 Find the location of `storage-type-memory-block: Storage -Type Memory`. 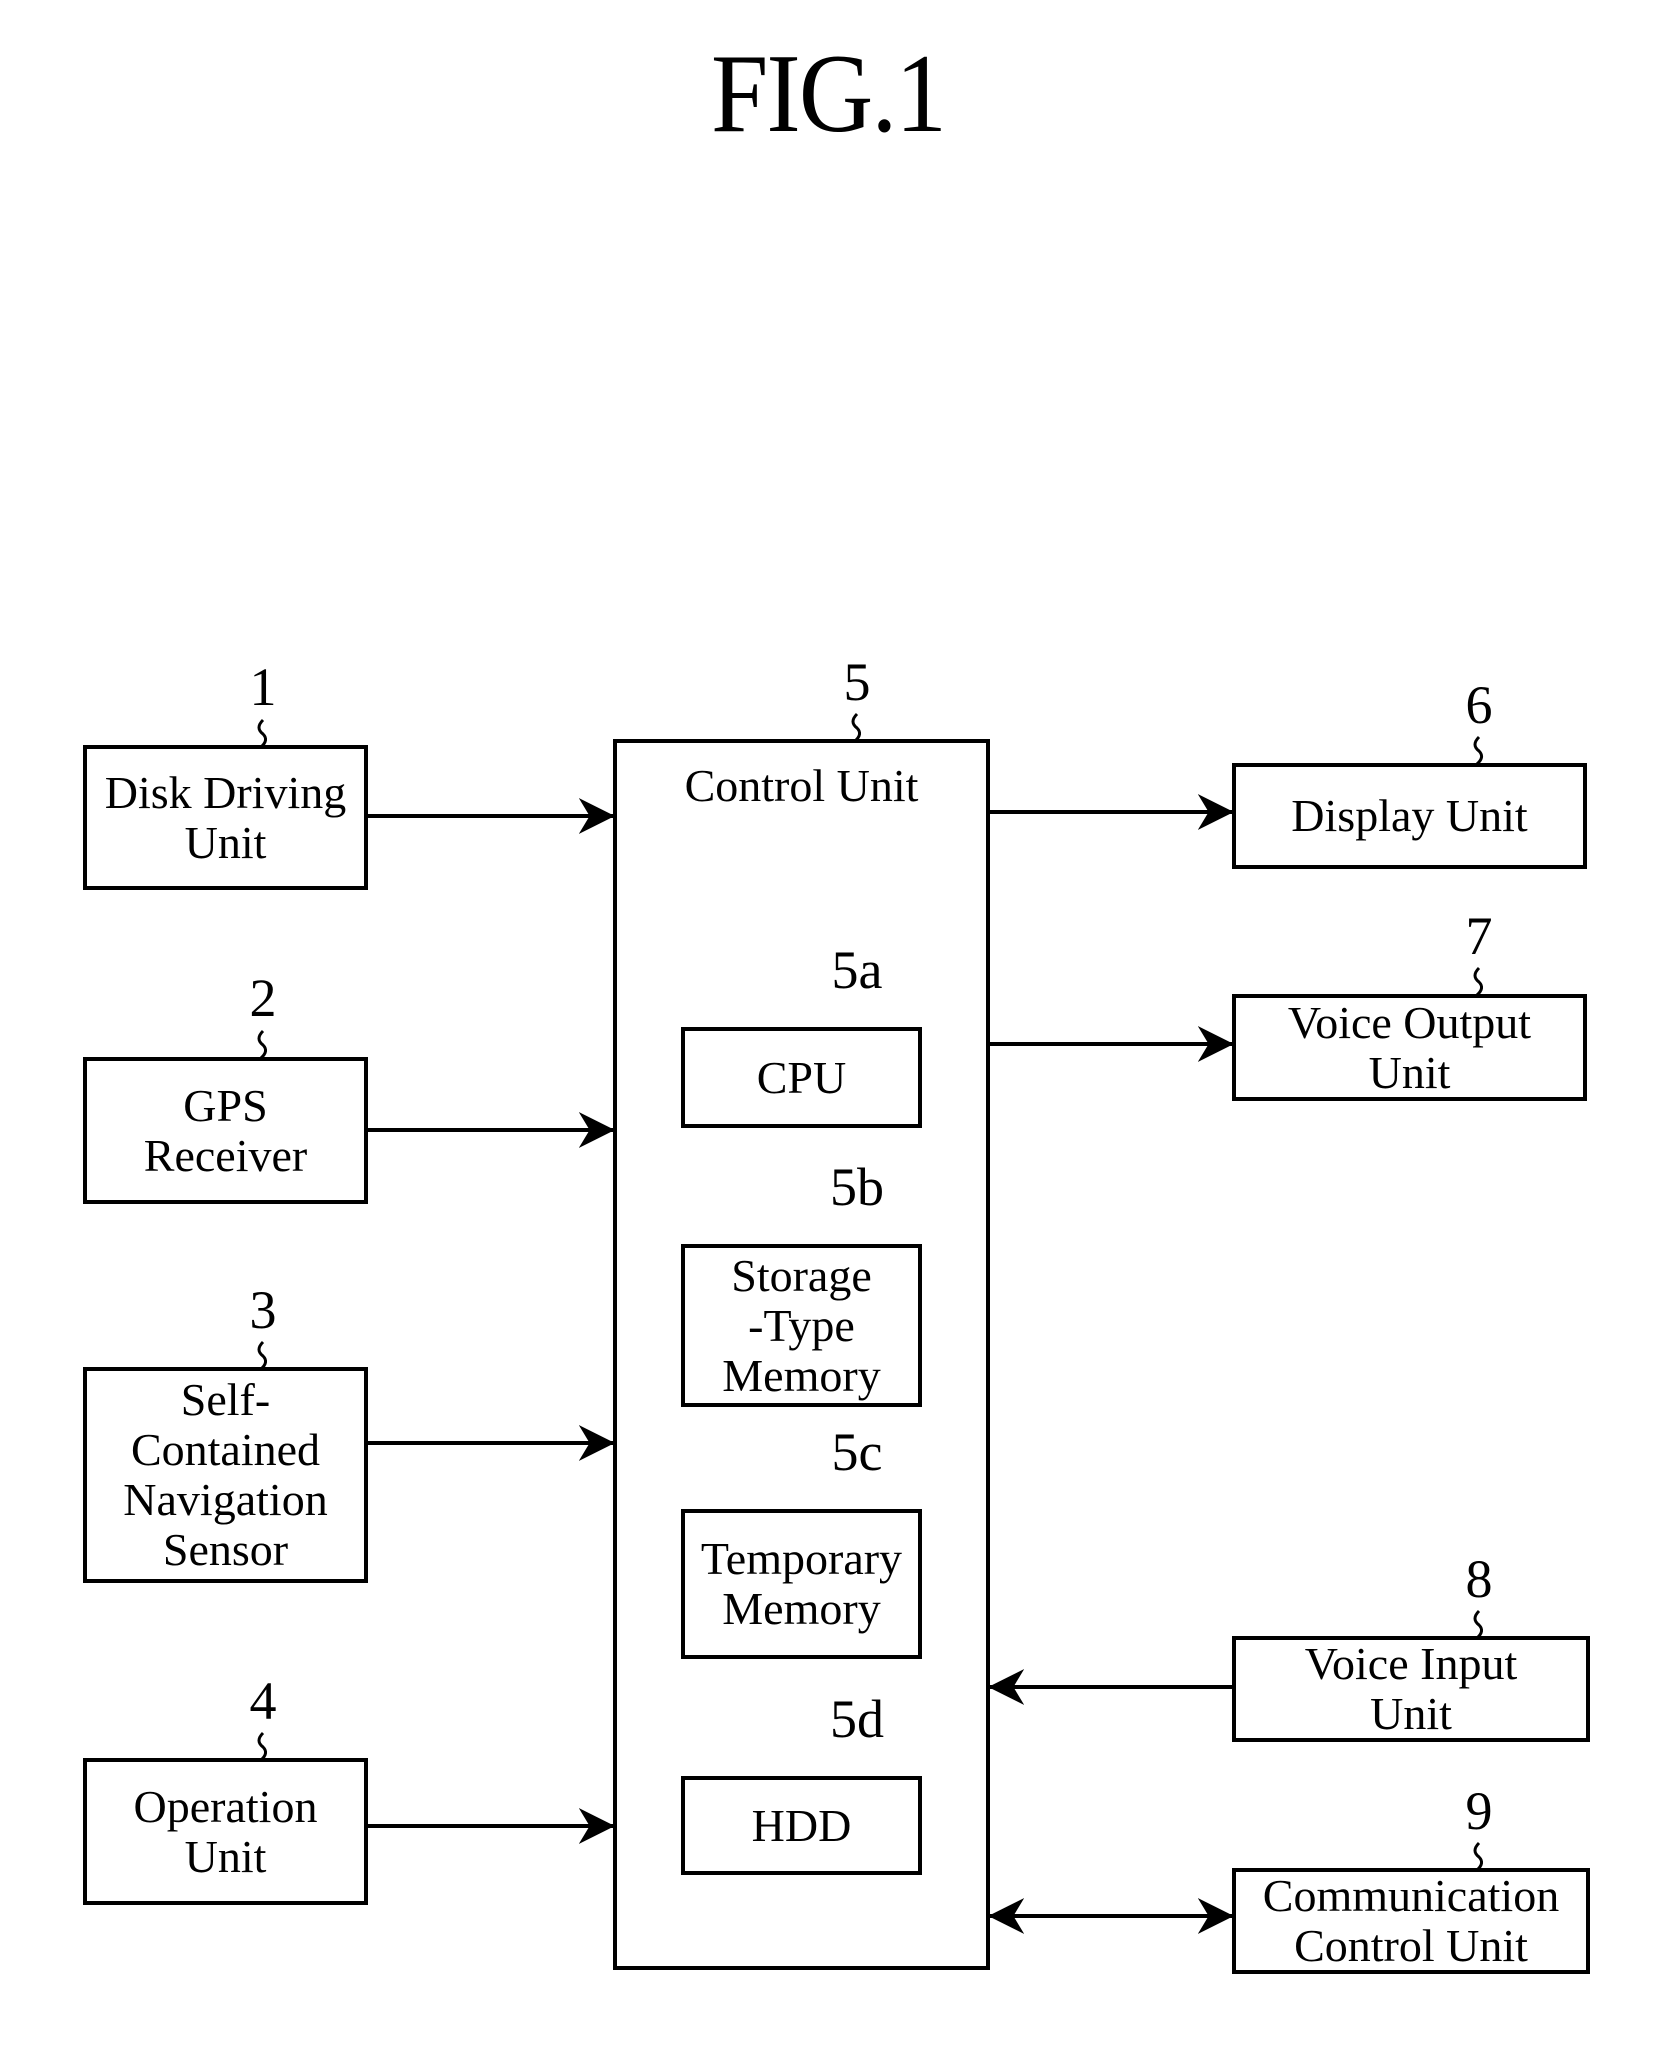

storage-type-memory-block: Storage -Type Memory is located at coordinates (801, 1325).